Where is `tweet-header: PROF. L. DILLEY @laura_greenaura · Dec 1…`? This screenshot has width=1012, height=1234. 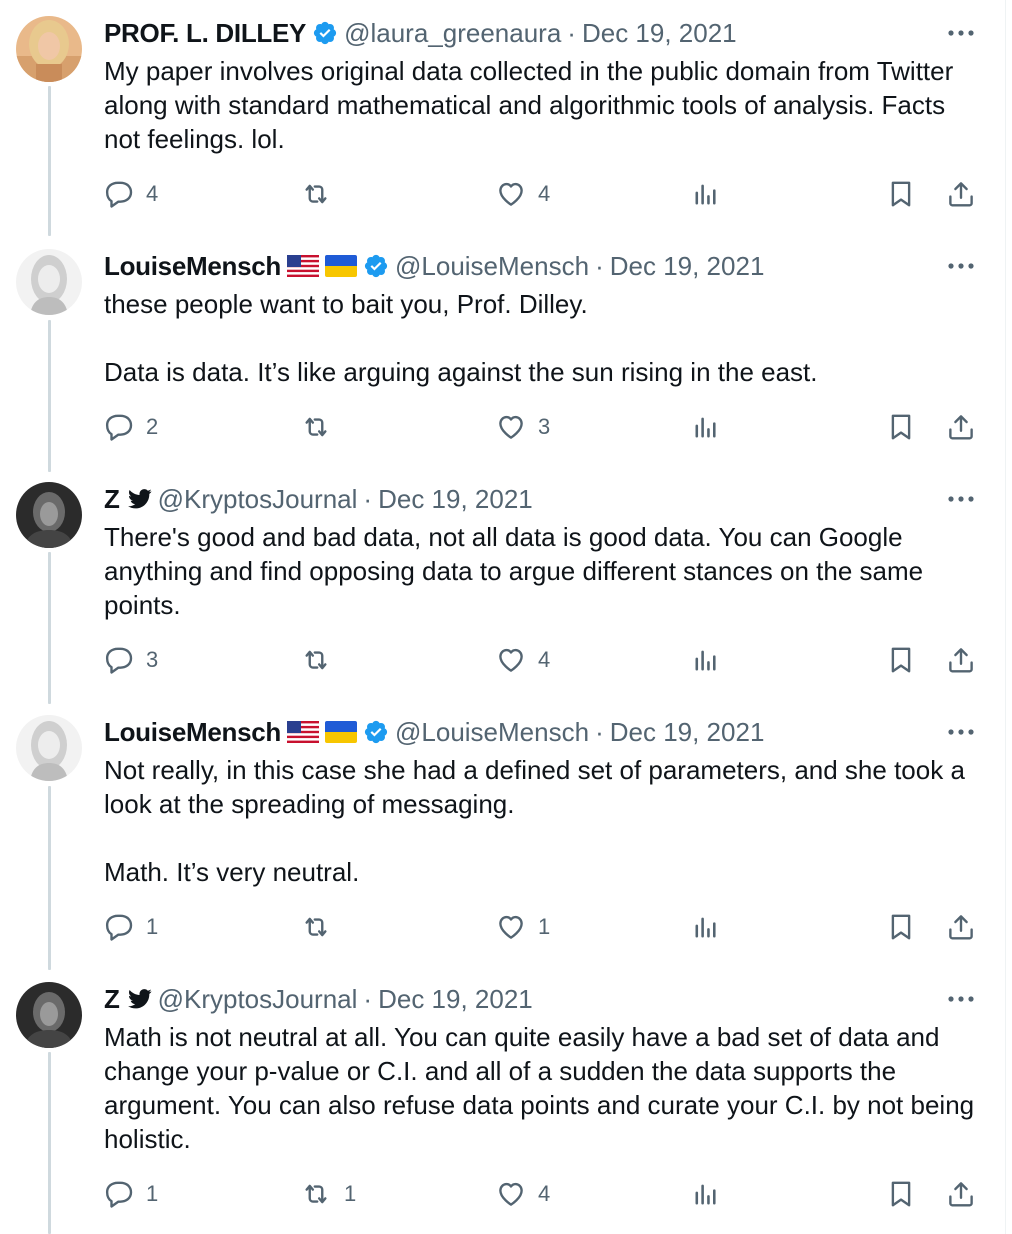
tweet-header: PROF. L. DILLEY @laura_greenaura · Dec 1… is located at coordinates (420, 33).